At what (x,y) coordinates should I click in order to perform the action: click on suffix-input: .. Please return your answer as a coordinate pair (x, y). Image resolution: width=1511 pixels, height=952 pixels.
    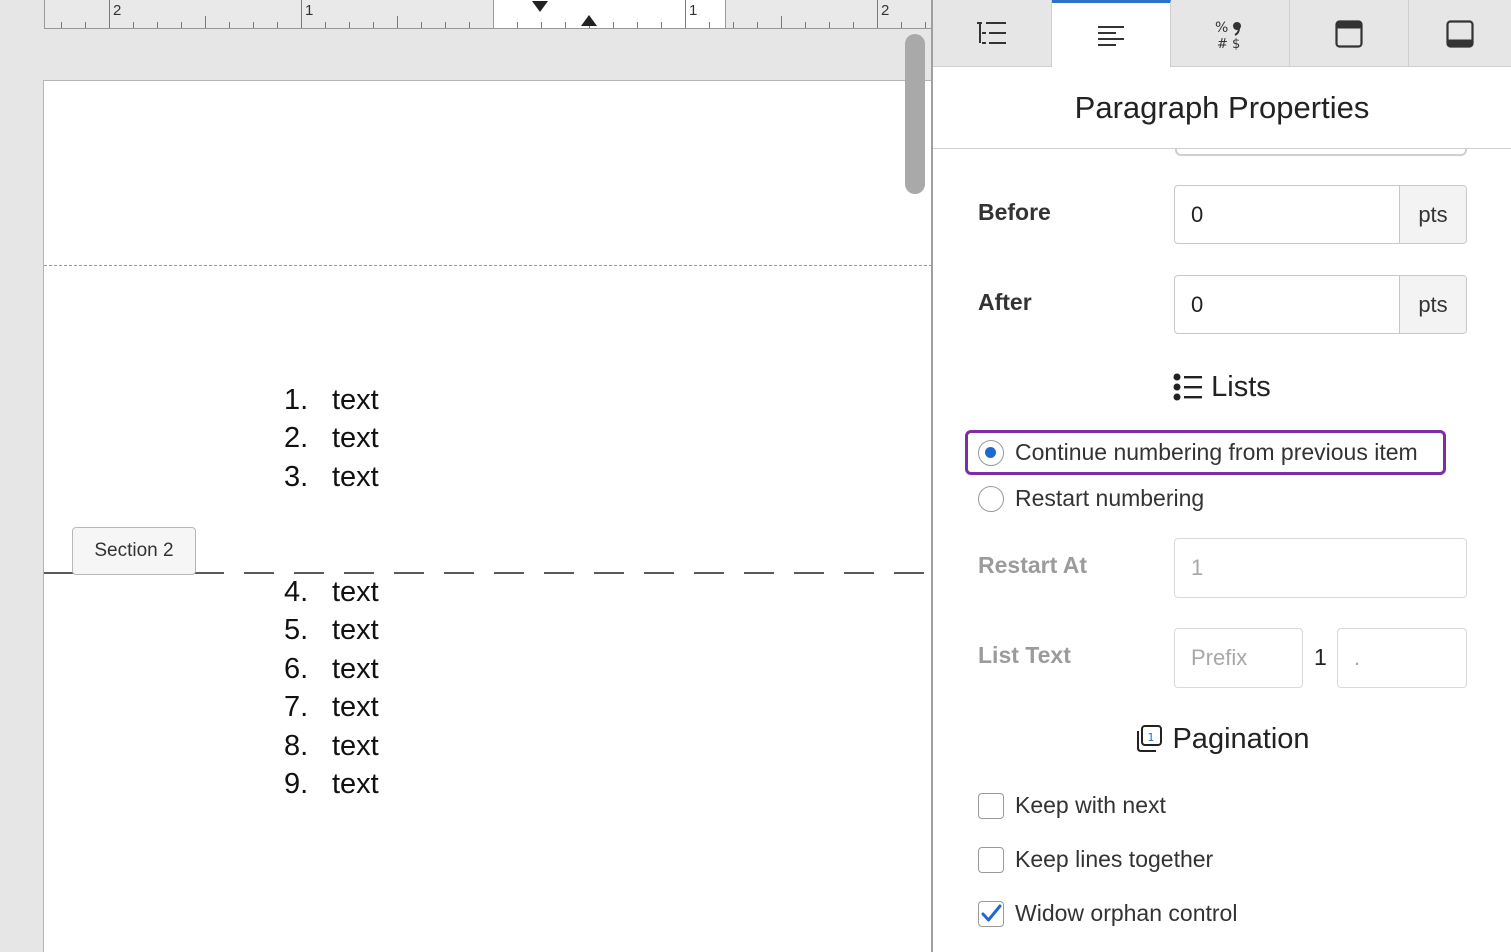
    Looking at the image, I should click on (1402, 658).